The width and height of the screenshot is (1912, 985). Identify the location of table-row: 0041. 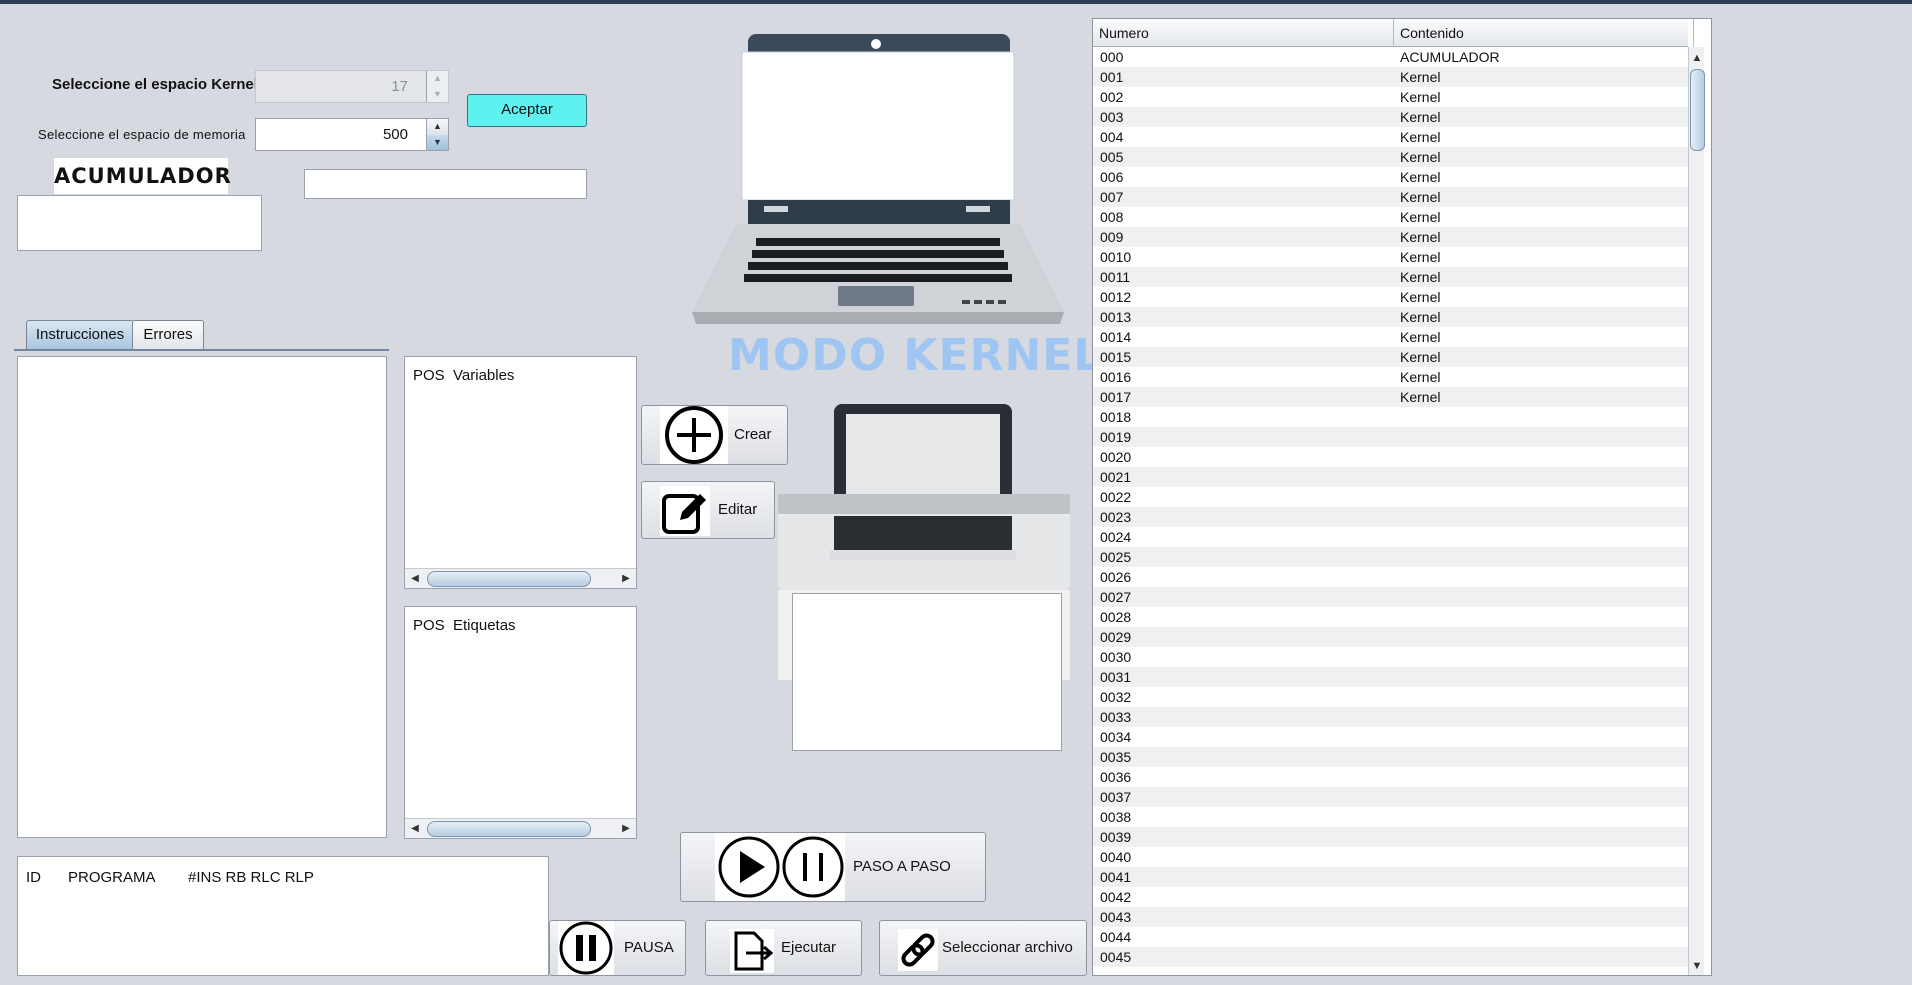
(1390, 877).